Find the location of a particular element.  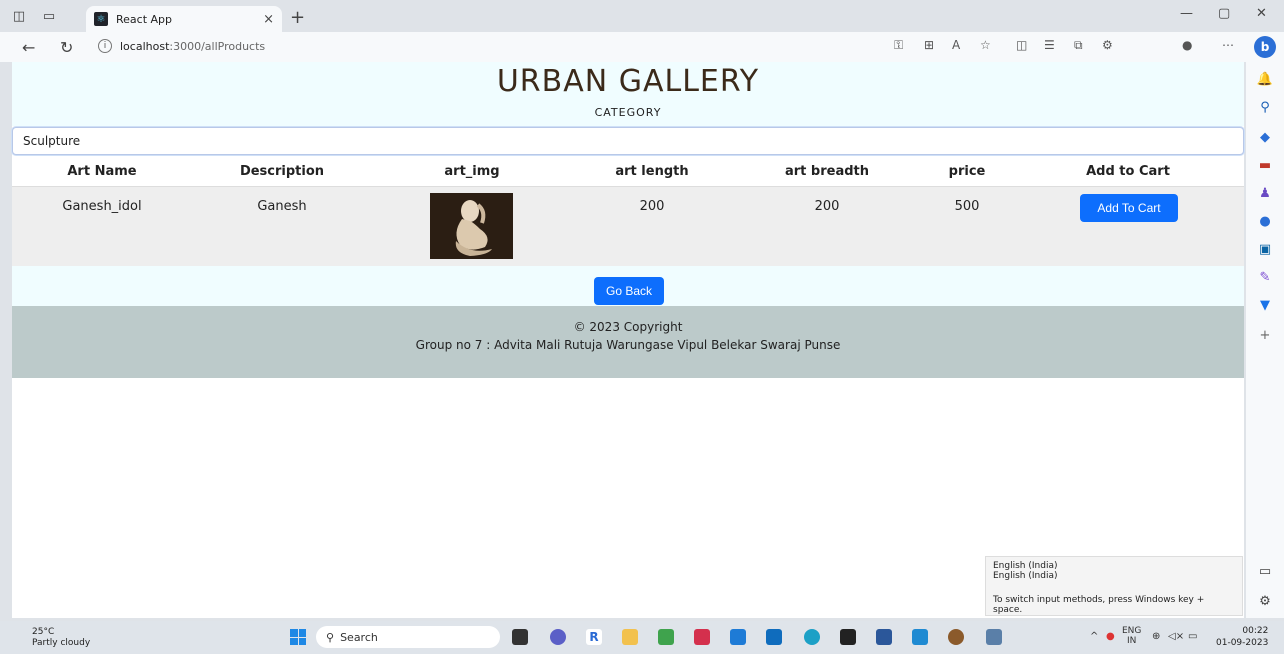

clock: 00:22 01-09-2023 is located at coordinates (1242, 637).